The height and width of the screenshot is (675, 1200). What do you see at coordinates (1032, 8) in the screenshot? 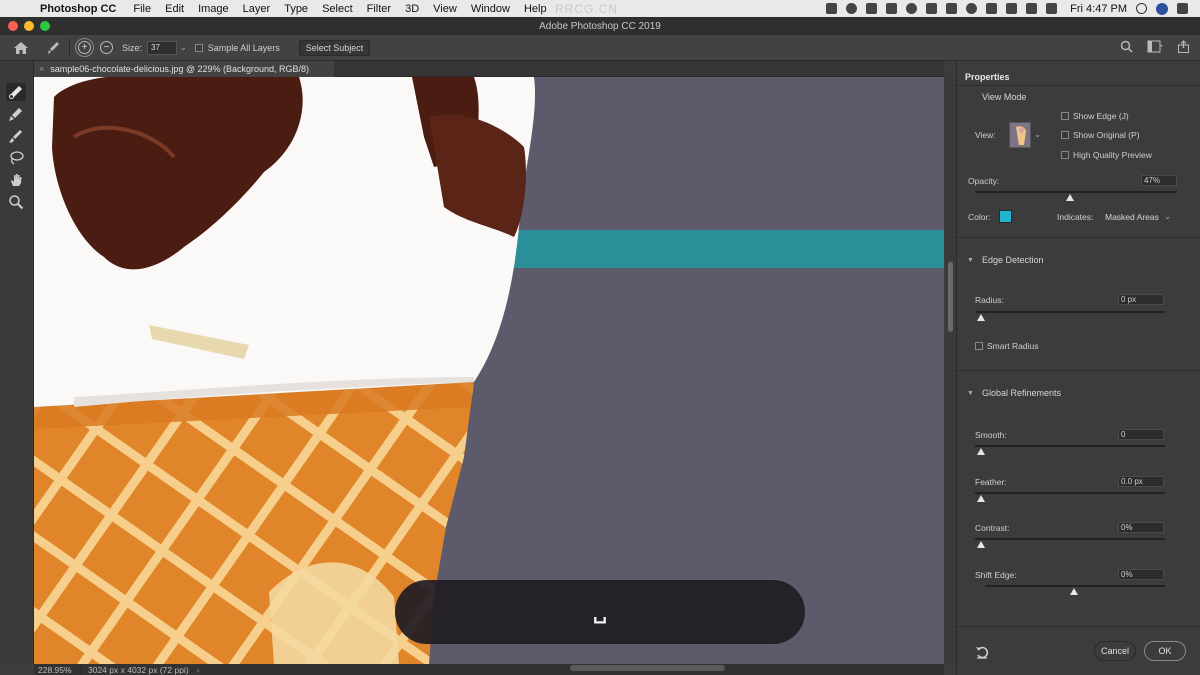
I see `airplay-icon` at bounding box center [1032, 8].